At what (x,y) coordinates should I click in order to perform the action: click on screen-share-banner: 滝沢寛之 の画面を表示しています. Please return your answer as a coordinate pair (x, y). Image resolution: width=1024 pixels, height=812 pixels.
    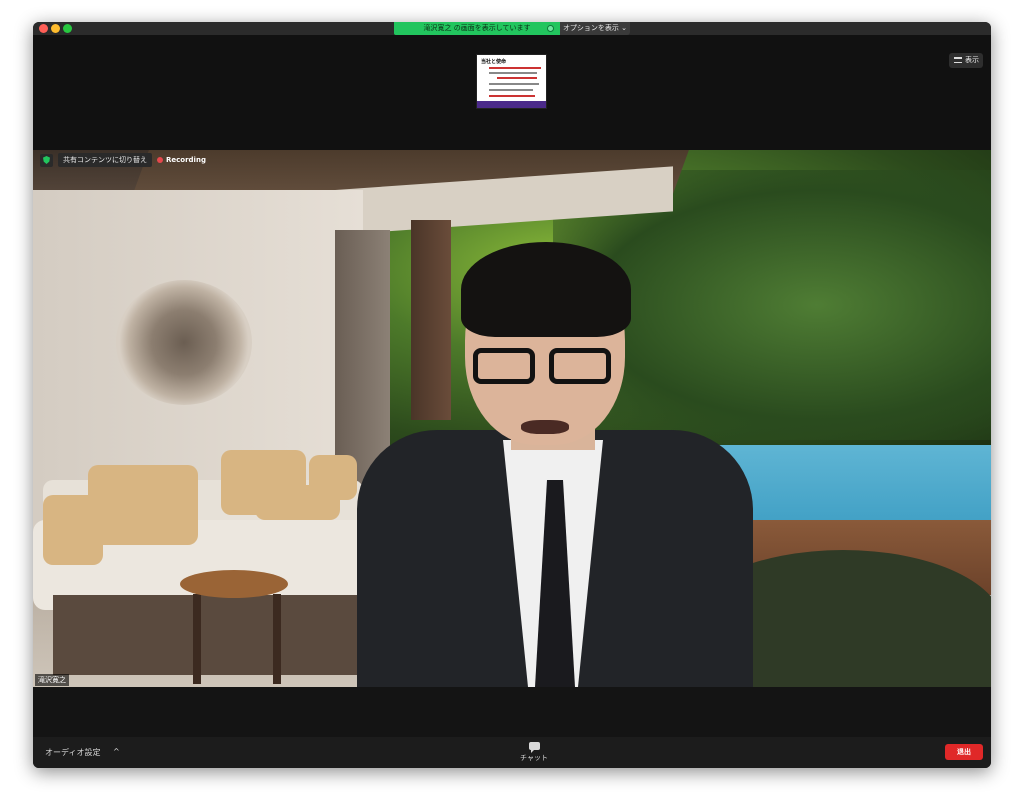
    Looking at the image, I should click on (477, 28).